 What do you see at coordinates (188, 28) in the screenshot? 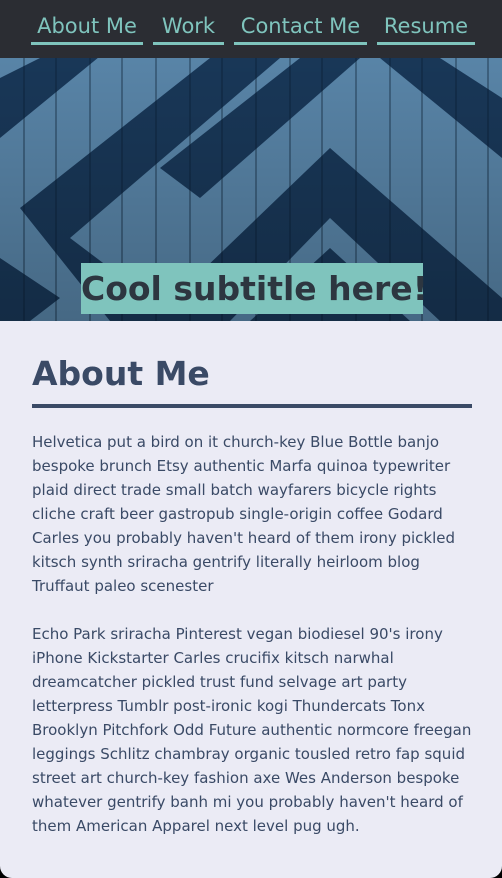
I see `nav-link-work: Work` at bounding box center [188, 28].